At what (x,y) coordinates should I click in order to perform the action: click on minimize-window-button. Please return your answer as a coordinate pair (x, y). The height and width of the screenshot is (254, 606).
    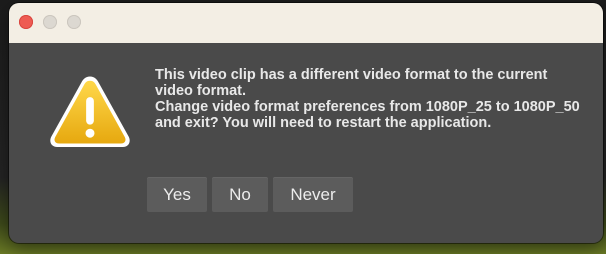
    Looking at the image, I should click on (50, 22).